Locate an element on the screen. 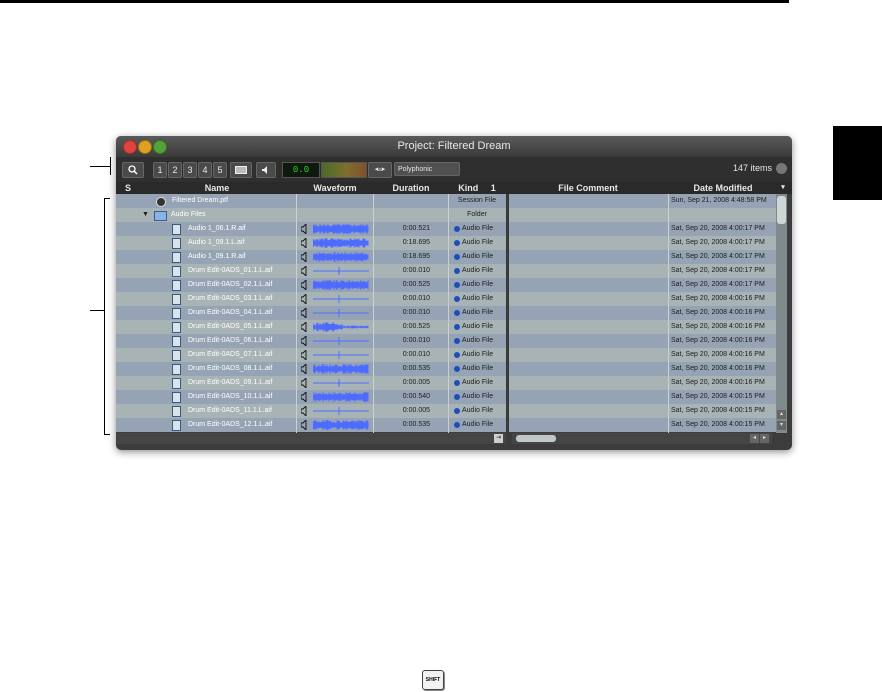 The image size is (882, 692). view-preset-1: 1 is located at coordinates (160, 170).